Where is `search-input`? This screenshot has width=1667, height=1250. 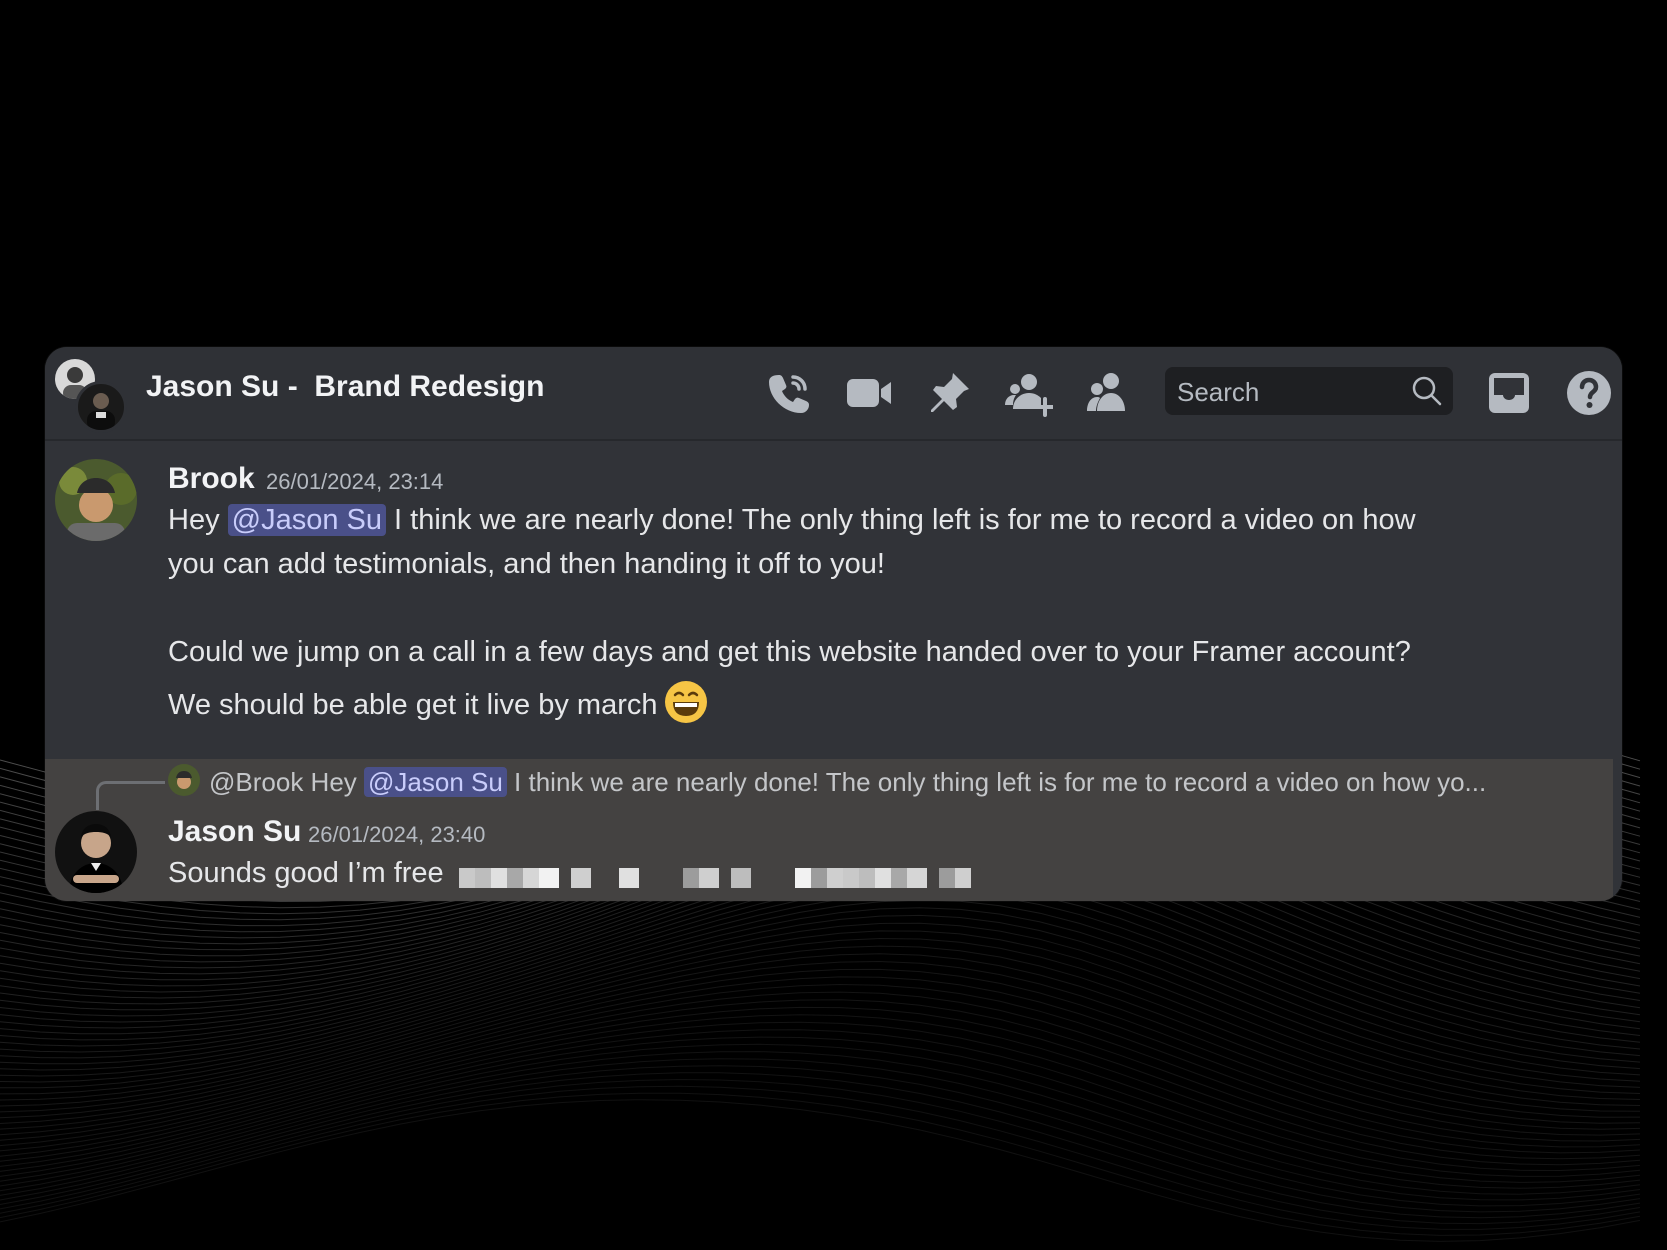 search-input is located at coordinates (1287, 392).